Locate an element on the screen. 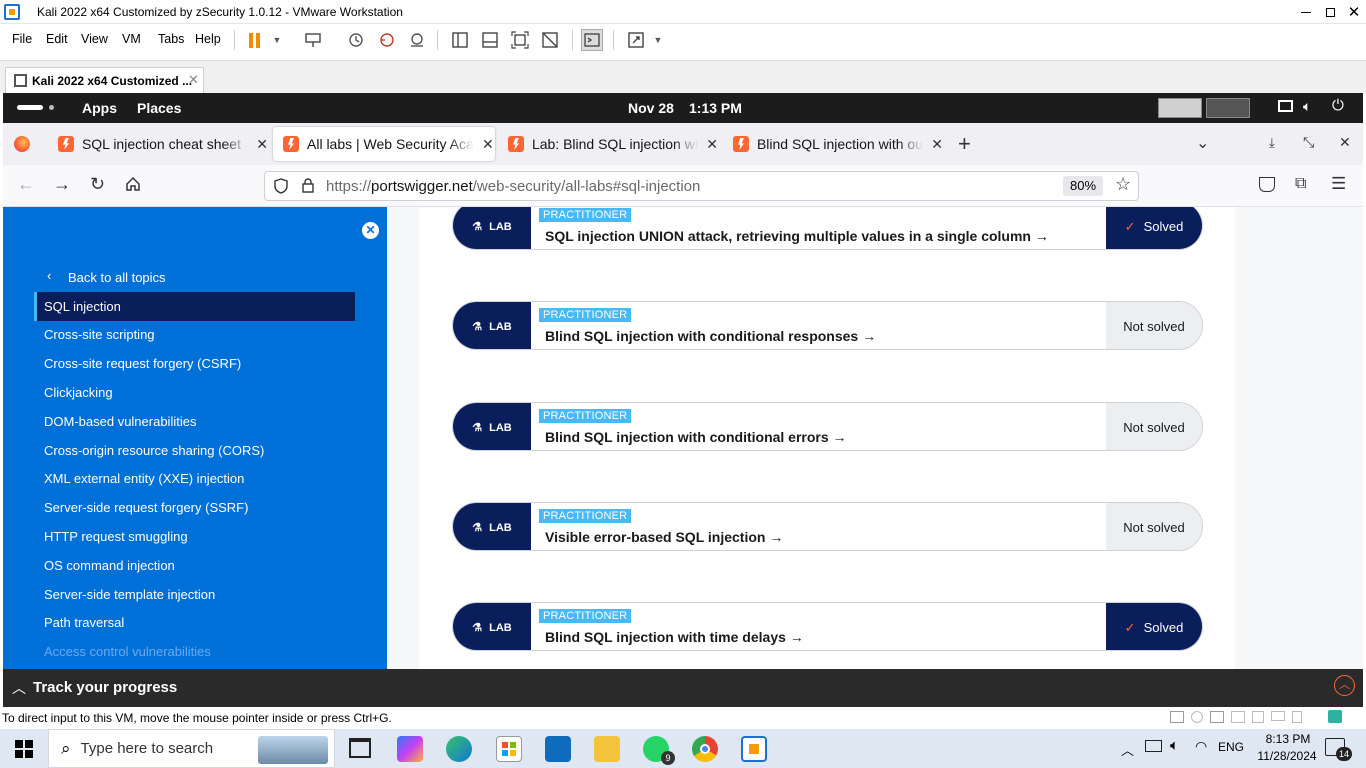 This screenshot has height=768, width=1366. pocket-icon is located at coordinates (1267, 184).